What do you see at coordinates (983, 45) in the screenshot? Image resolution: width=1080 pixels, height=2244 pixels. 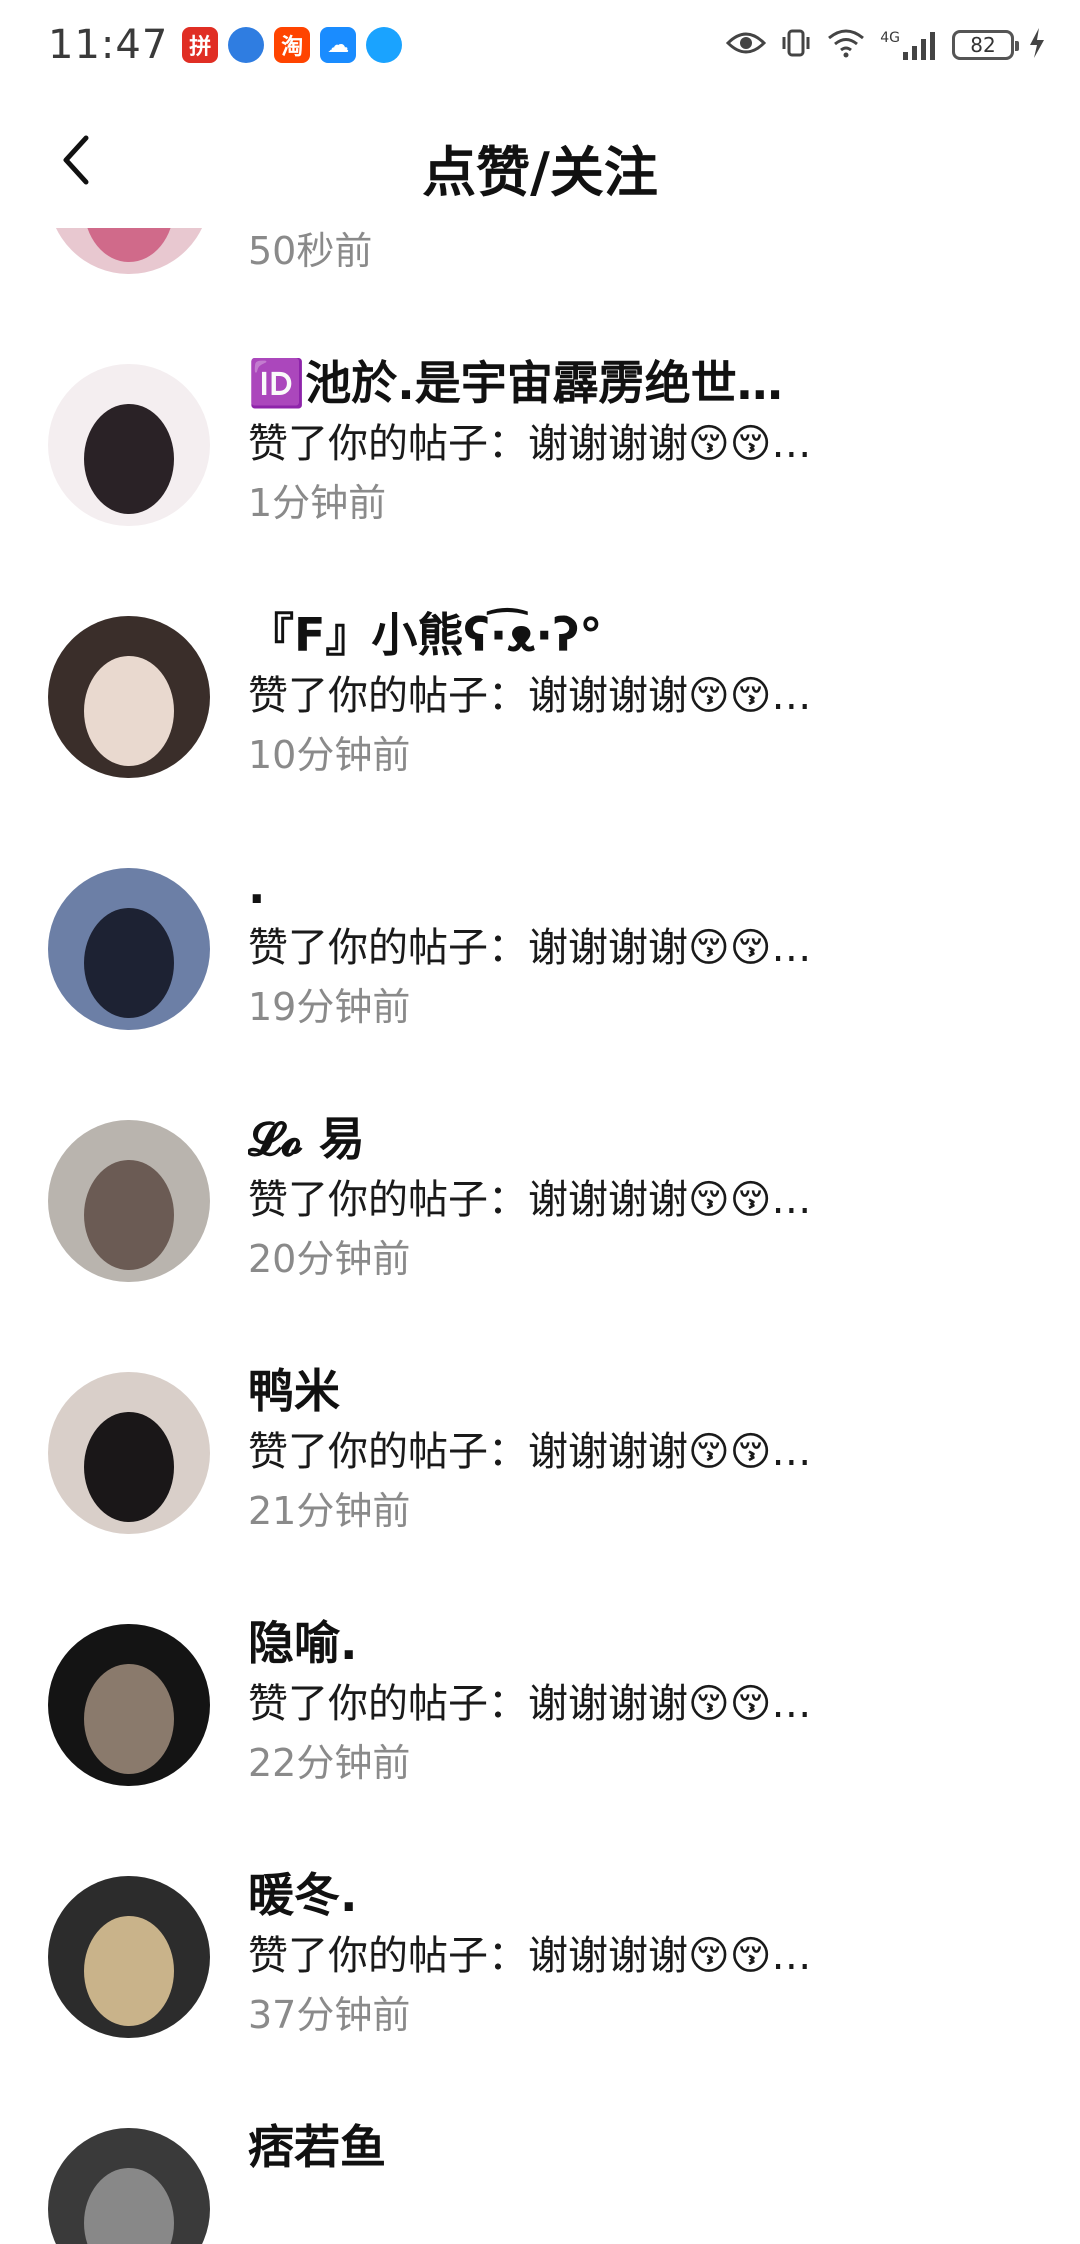 I see `battery-level: 82` at bounding box center [983, 45].